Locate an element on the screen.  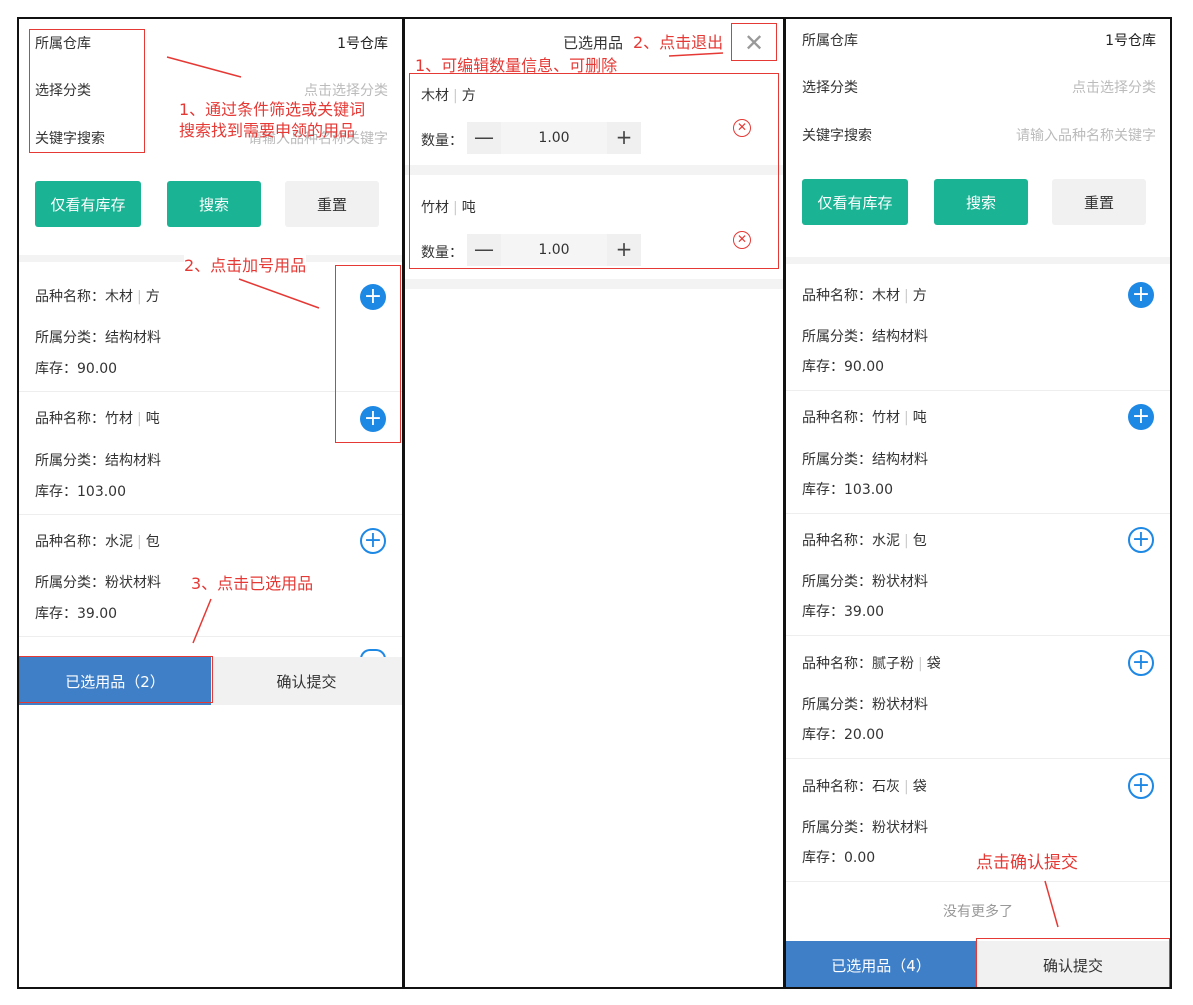
item-name: 品种名称：腻子粉 | 袋 is located at coordinates (871, 664).